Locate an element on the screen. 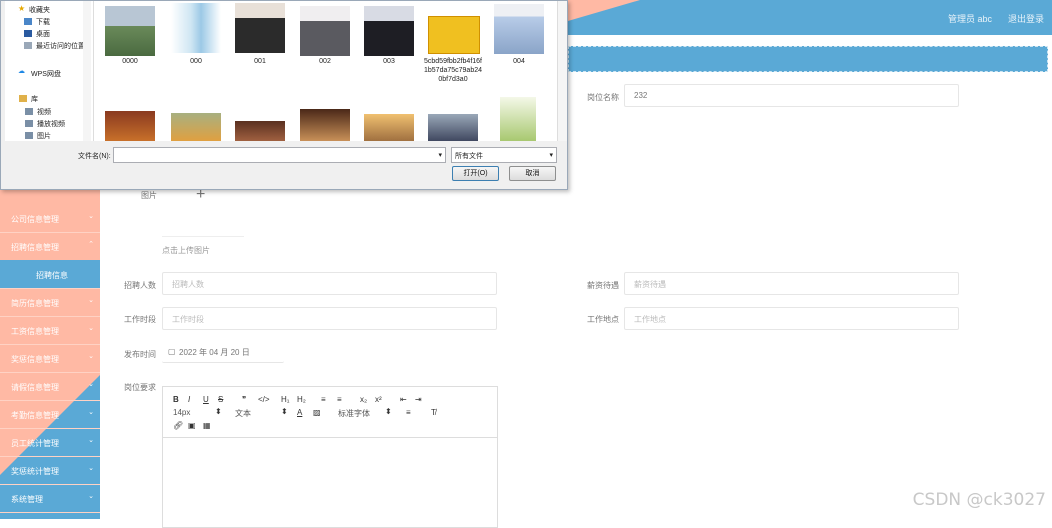 Image resolution: width=1052 pixels, height=528 pixels. nav-play-videos: 播放视频 is located at coordinates (51, 124).